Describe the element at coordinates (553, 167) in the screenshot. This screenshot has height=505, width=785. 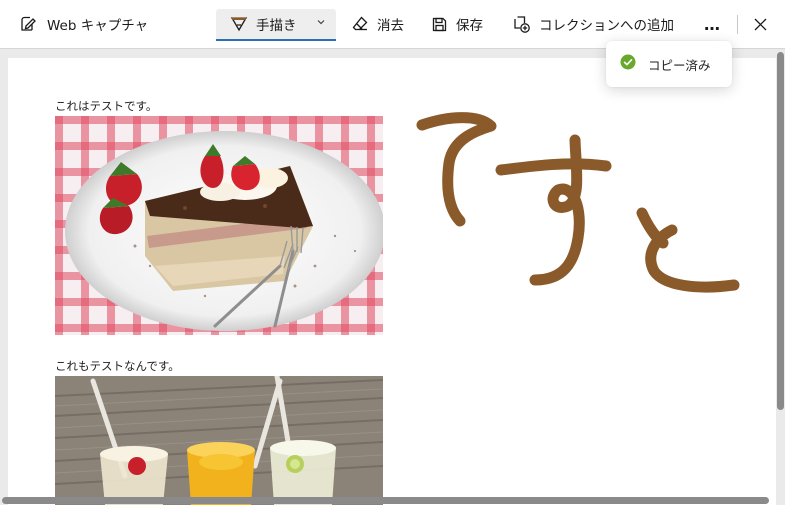
I see `ink-stroke-su-horizontal` at that location.